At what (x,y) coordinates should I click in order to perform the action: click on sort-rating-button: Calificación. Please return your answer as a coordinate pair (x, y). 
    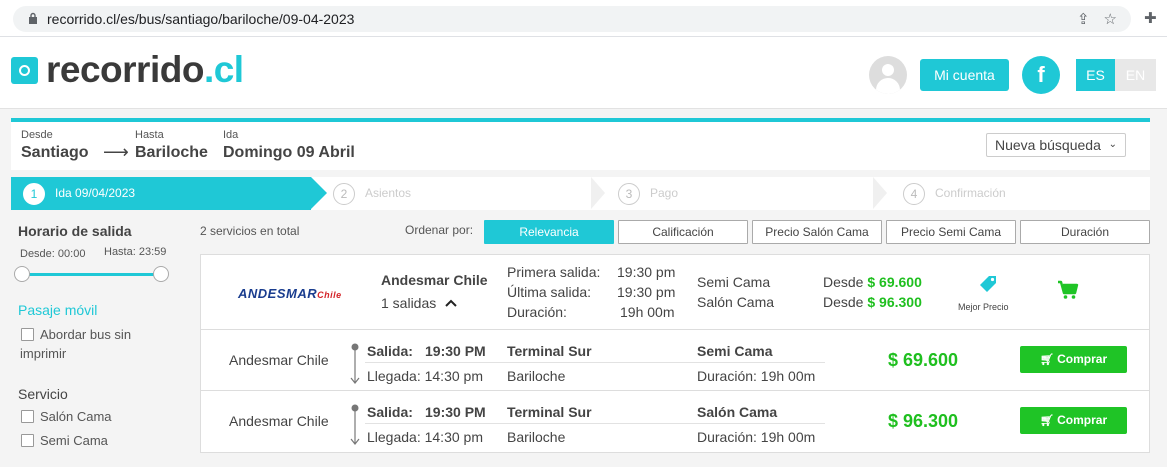
    Looking at the image, I should click on (683, 232).